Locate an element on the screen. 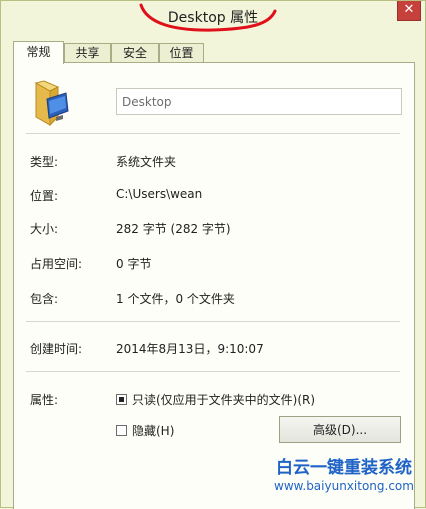  contains-value: 1 个文件，0 个文件夹 is located at coordinates (175, 299).